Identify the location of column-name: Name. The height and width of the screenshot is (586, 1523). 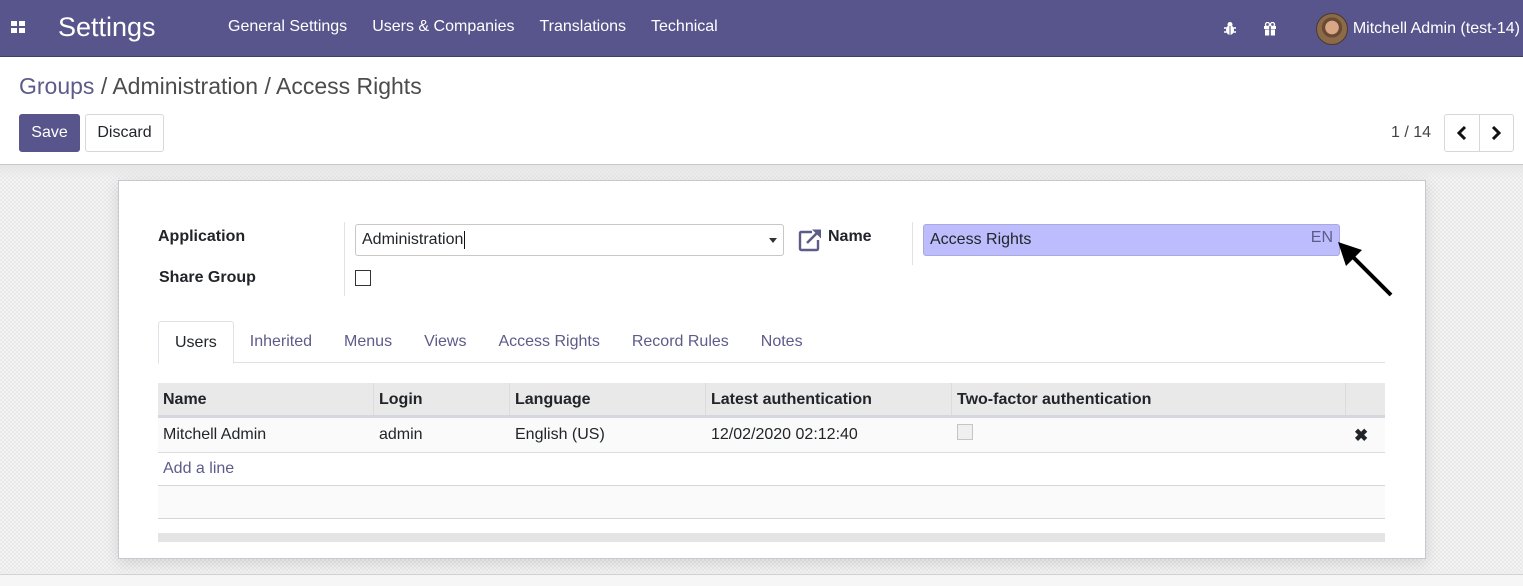
(266, 399).